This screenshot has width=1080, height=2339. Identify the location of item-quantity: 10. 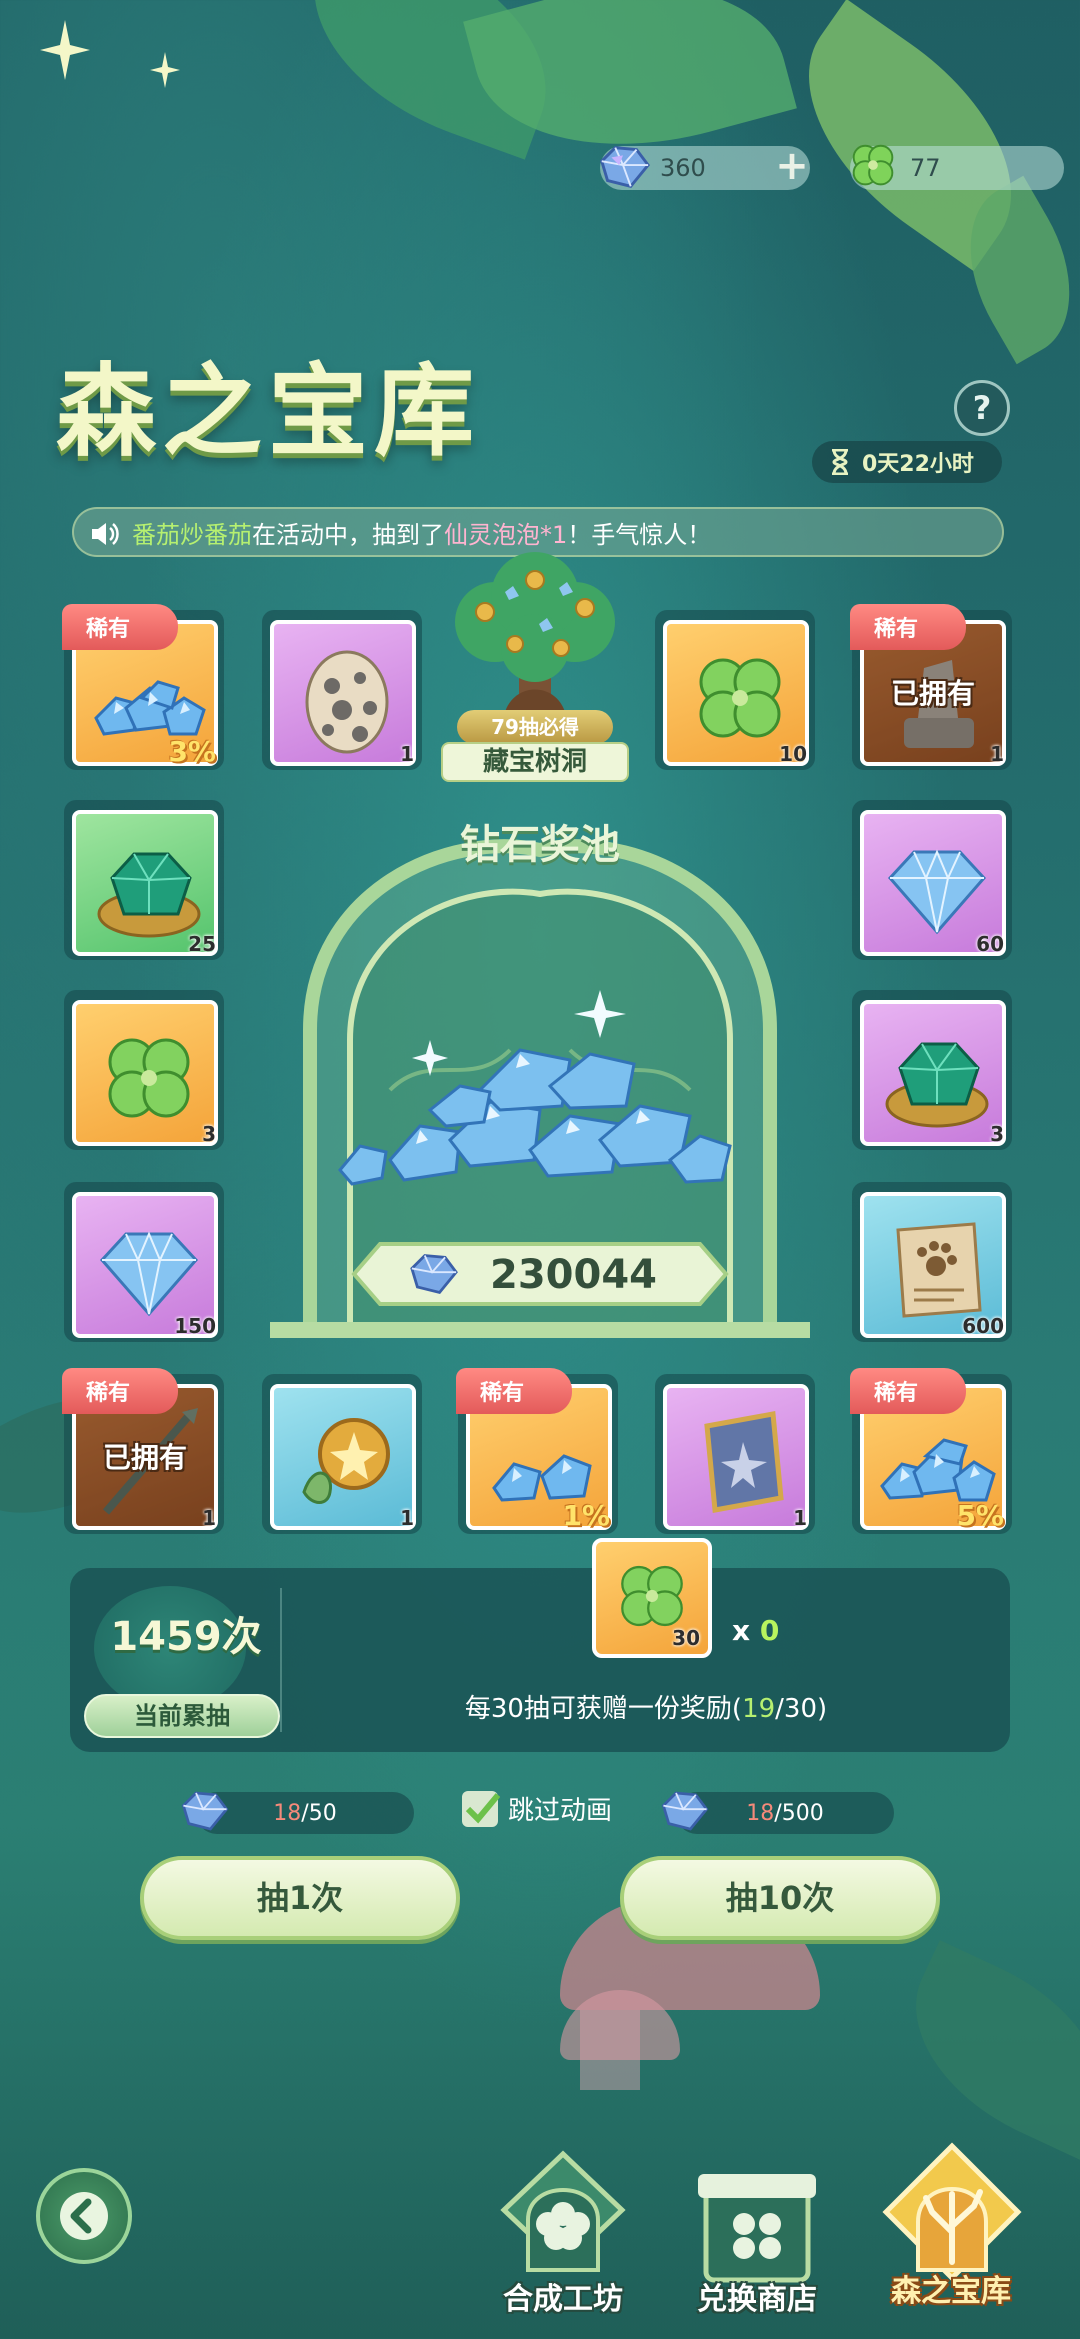
(793, 754).